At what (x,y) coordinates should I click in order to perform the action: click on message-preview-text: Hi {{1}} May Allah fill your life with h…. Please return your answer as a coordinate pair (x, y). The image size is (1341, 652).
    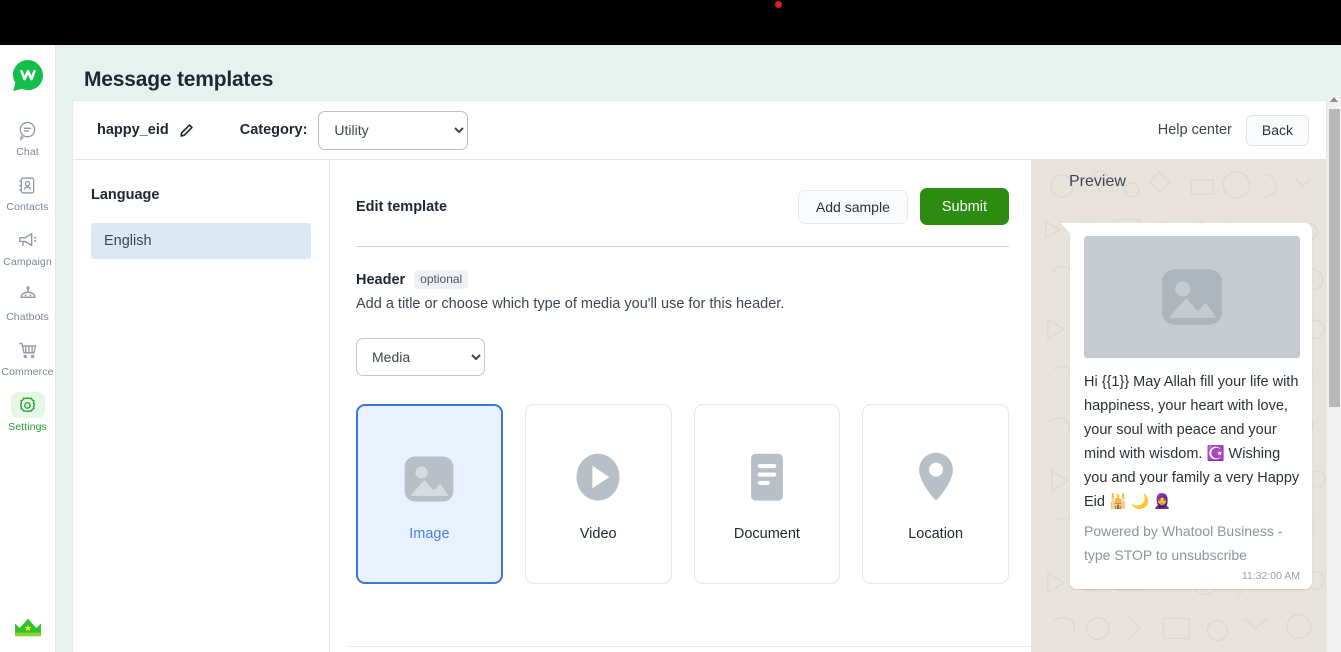
    Looking at the image, I should click on (1192, 442).